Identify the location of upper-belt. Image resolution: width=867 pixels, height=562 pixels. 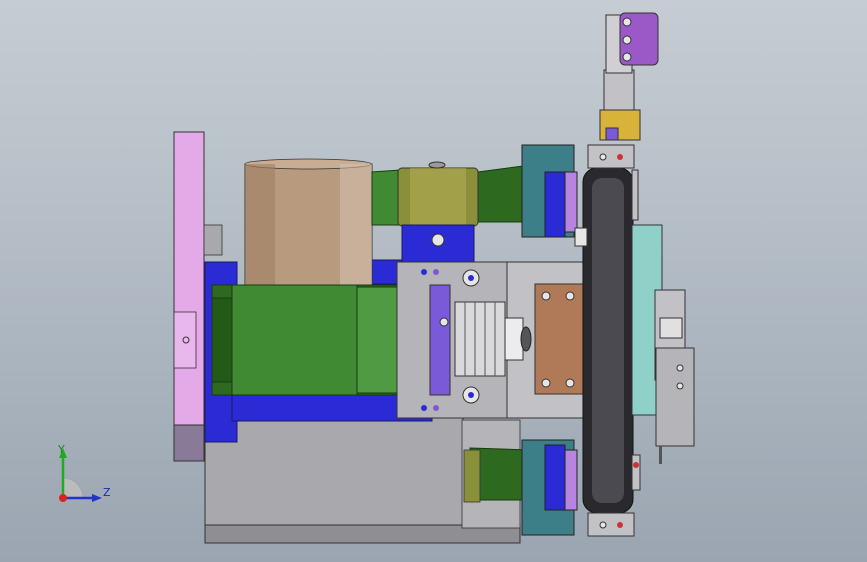
(386, 197).